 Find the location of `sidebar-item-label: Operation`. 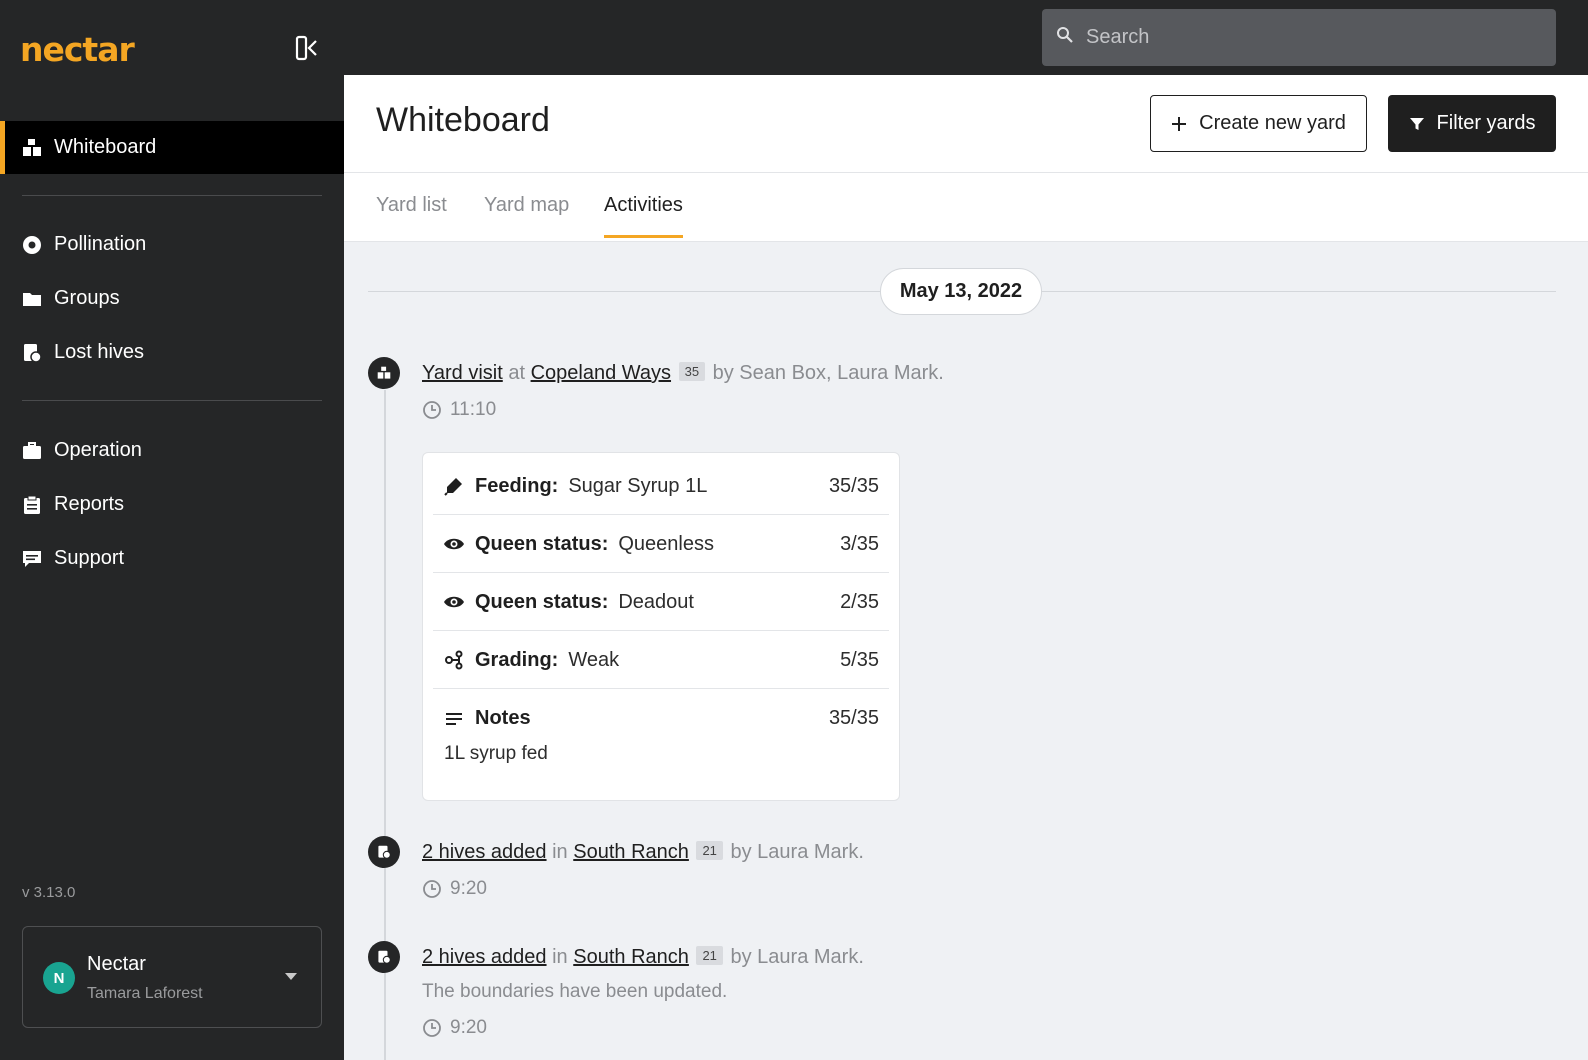

sidebar-item-label: Operation is located at coordinates (98, 450).